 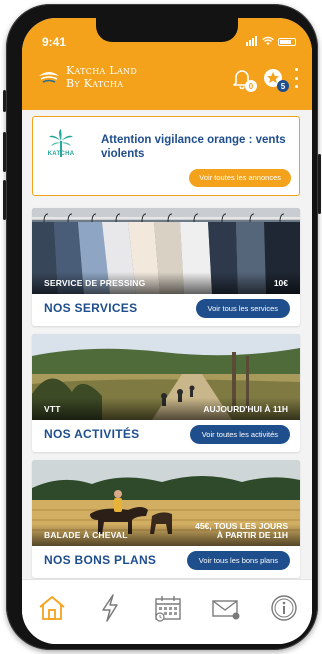 I want to click on see-all-deals-button: Voir tous les bons plans, so click(x=238, y=560).